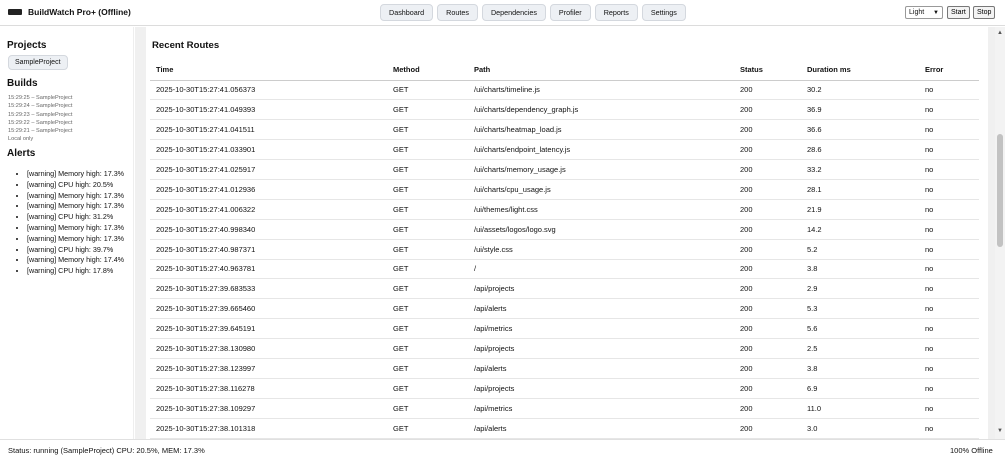 This screenshot has height=459, width=1005. I want to click on scroll-thumb, so click(1000, 190).